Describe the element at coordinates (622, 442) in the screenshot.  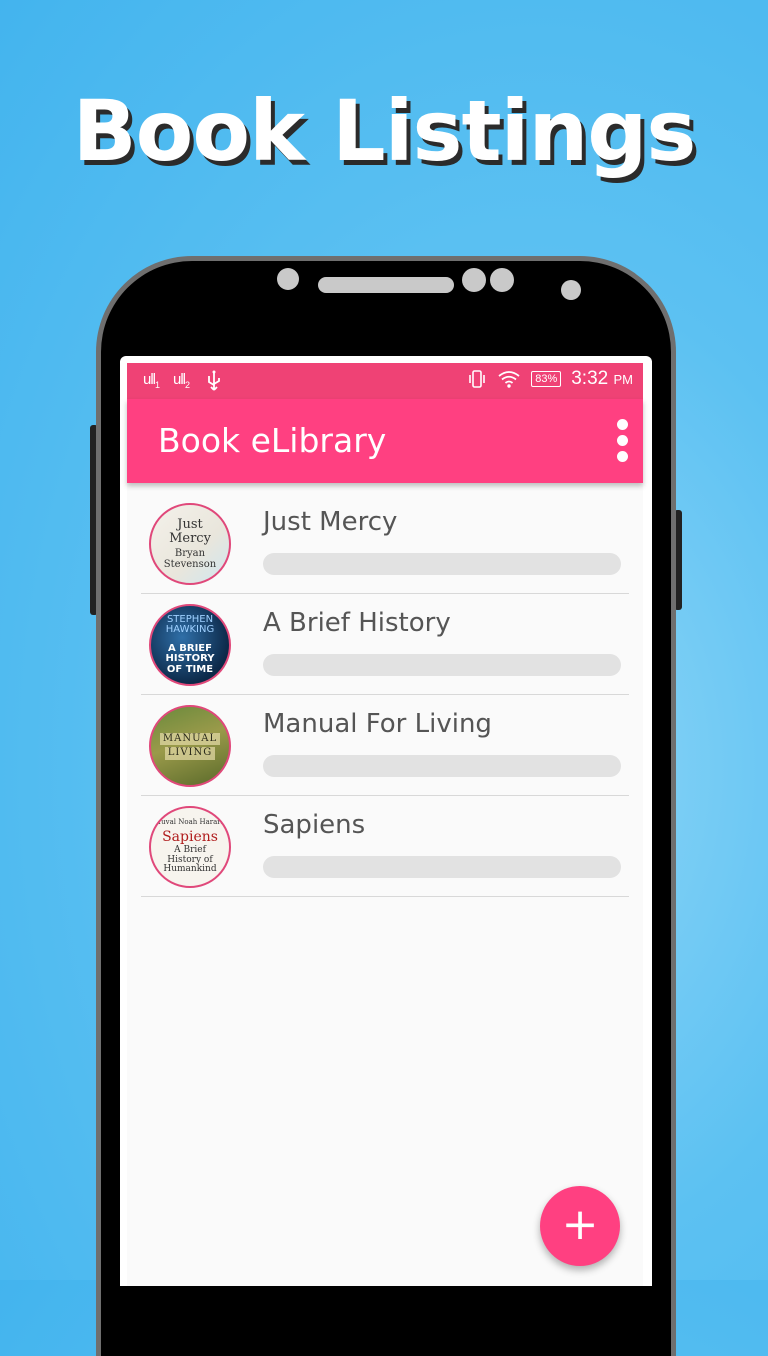
I see `more-vert-icon` at that location.